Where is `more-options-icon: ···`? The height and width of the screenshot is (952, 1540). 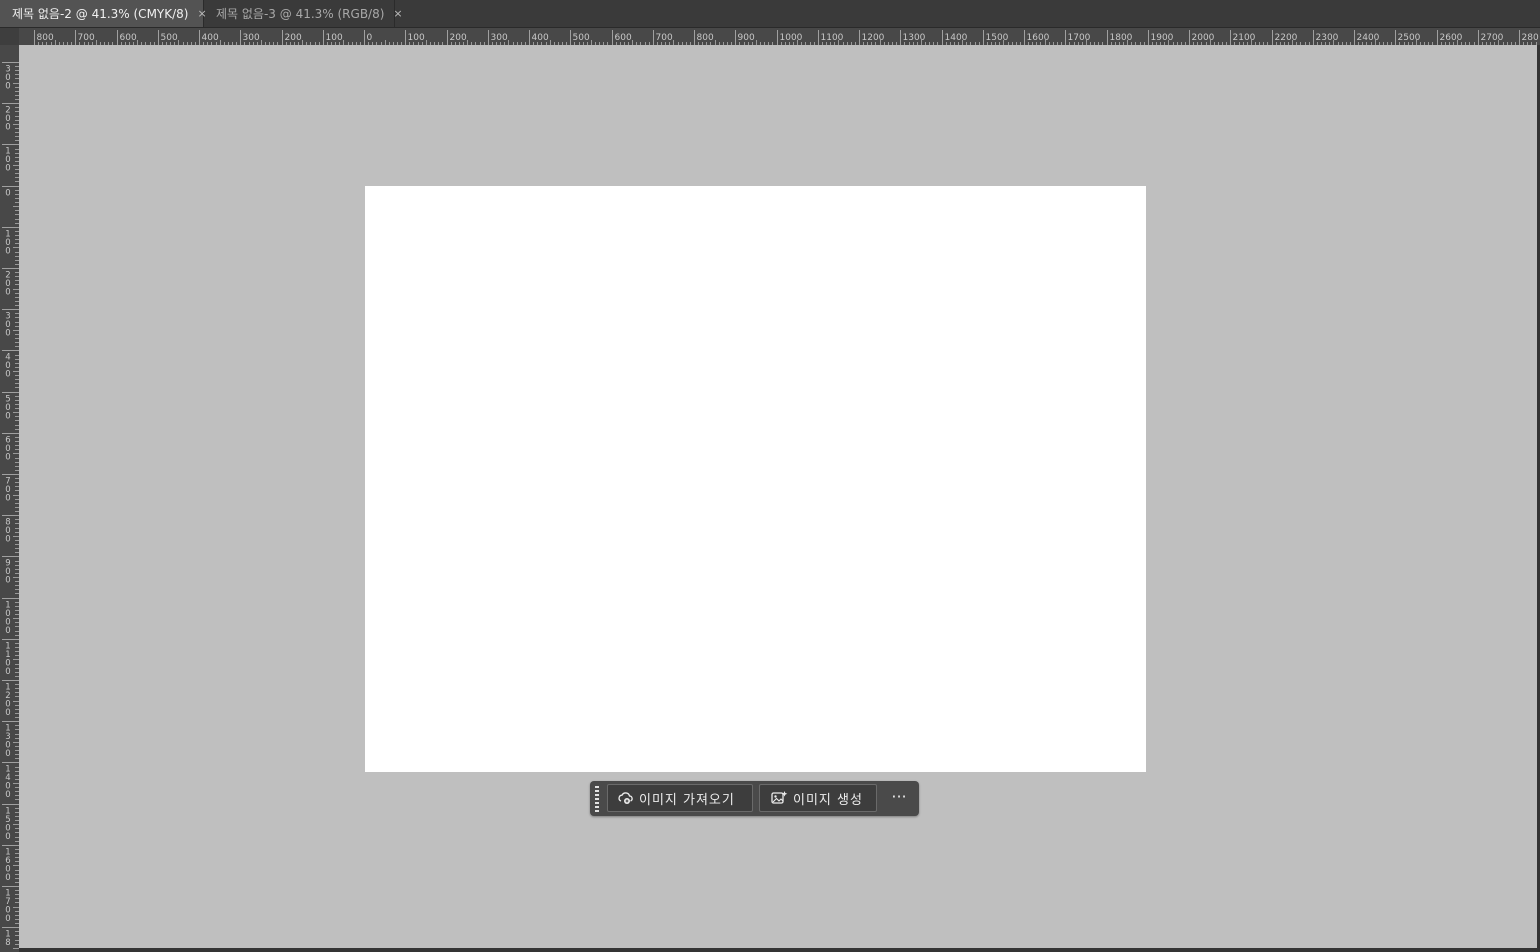
more-options-icon: ··· is located at coordinates (899, 798).